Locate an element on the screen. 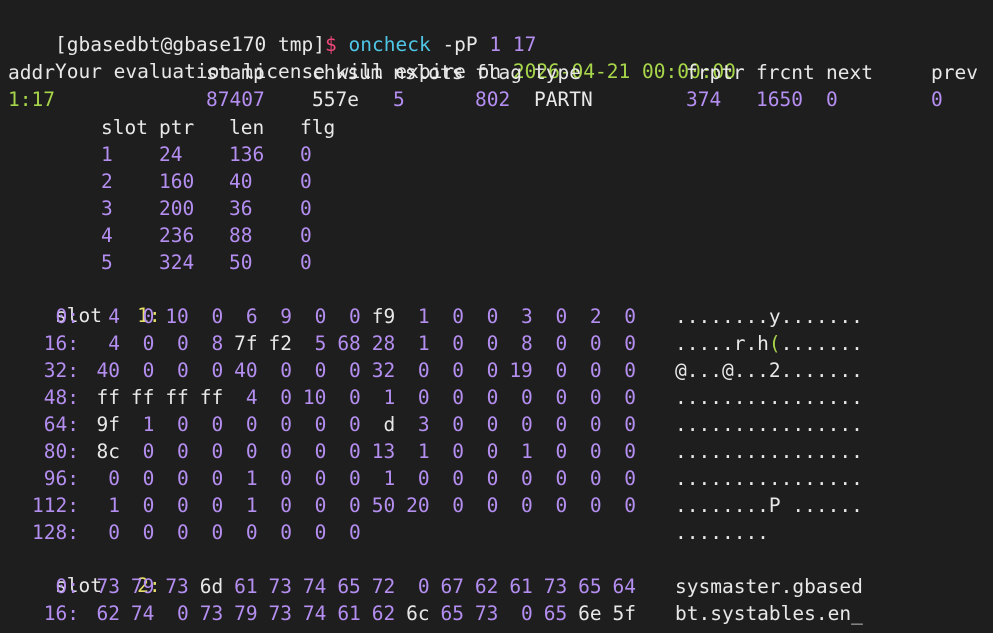 The width and height of the screenshot is (993, 633). header-flag: flag is located at coordinates (498, 72).